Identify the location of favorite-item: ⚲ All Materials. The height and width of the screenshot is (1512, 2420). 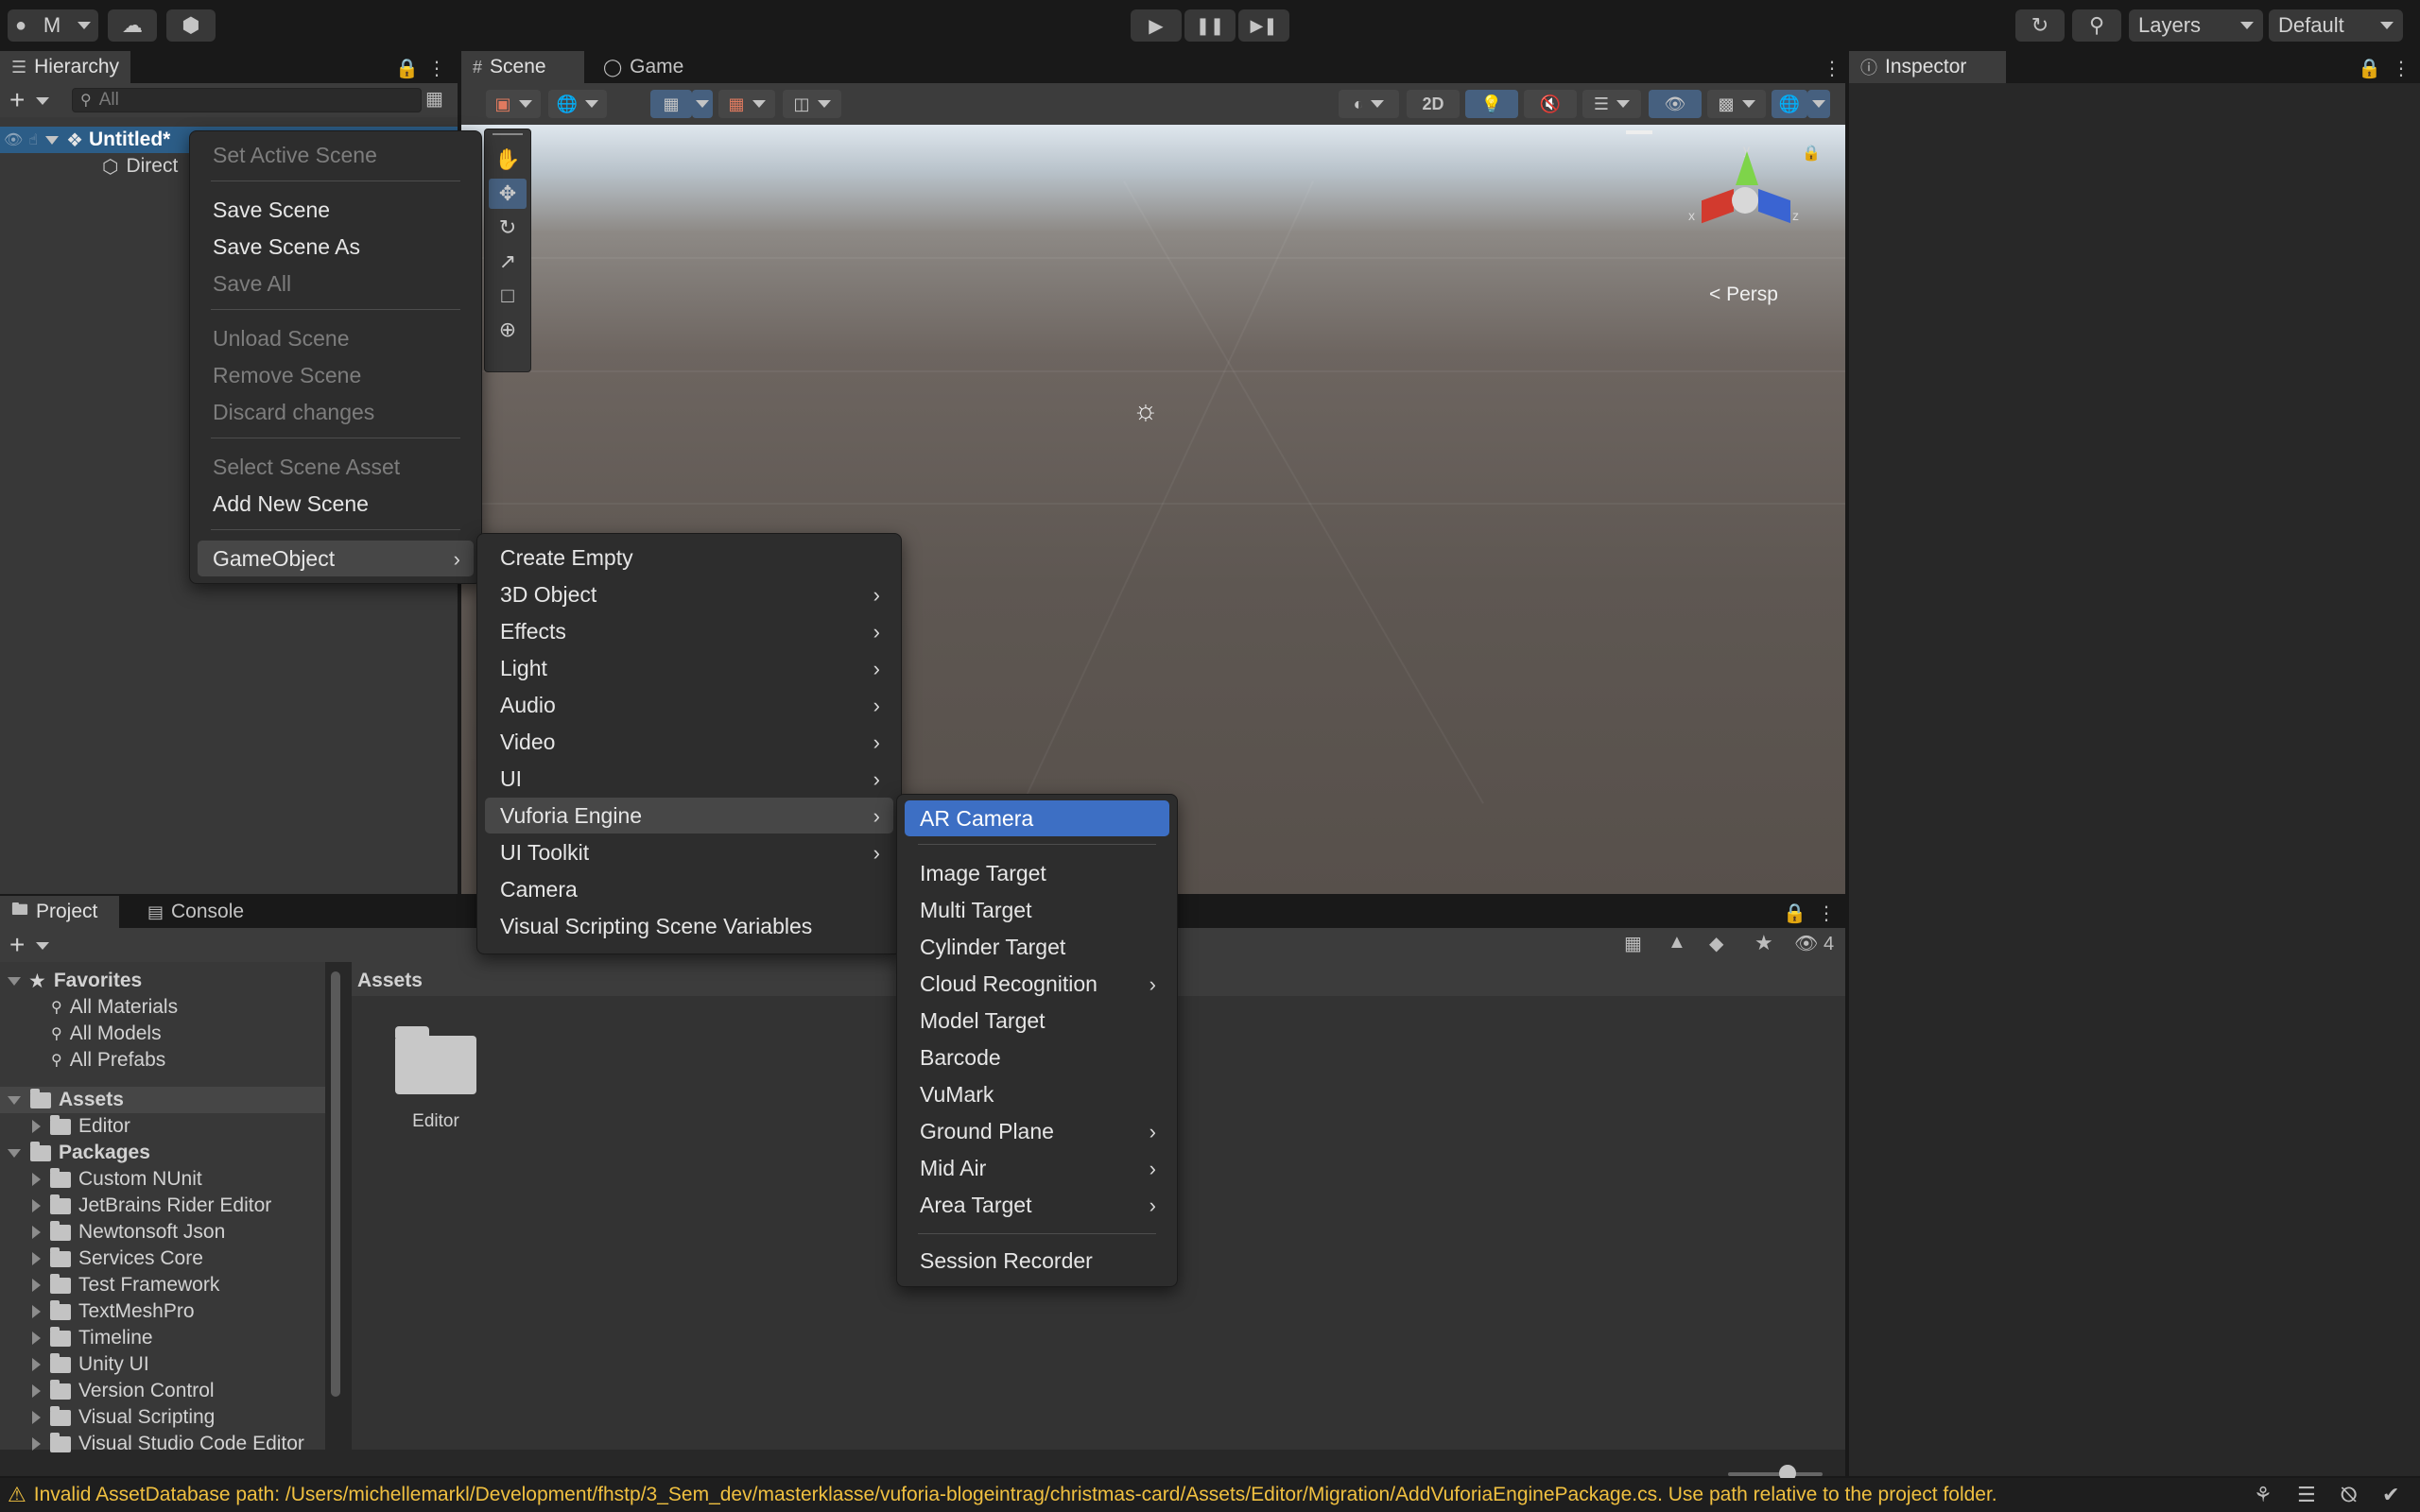
(89, 1007).